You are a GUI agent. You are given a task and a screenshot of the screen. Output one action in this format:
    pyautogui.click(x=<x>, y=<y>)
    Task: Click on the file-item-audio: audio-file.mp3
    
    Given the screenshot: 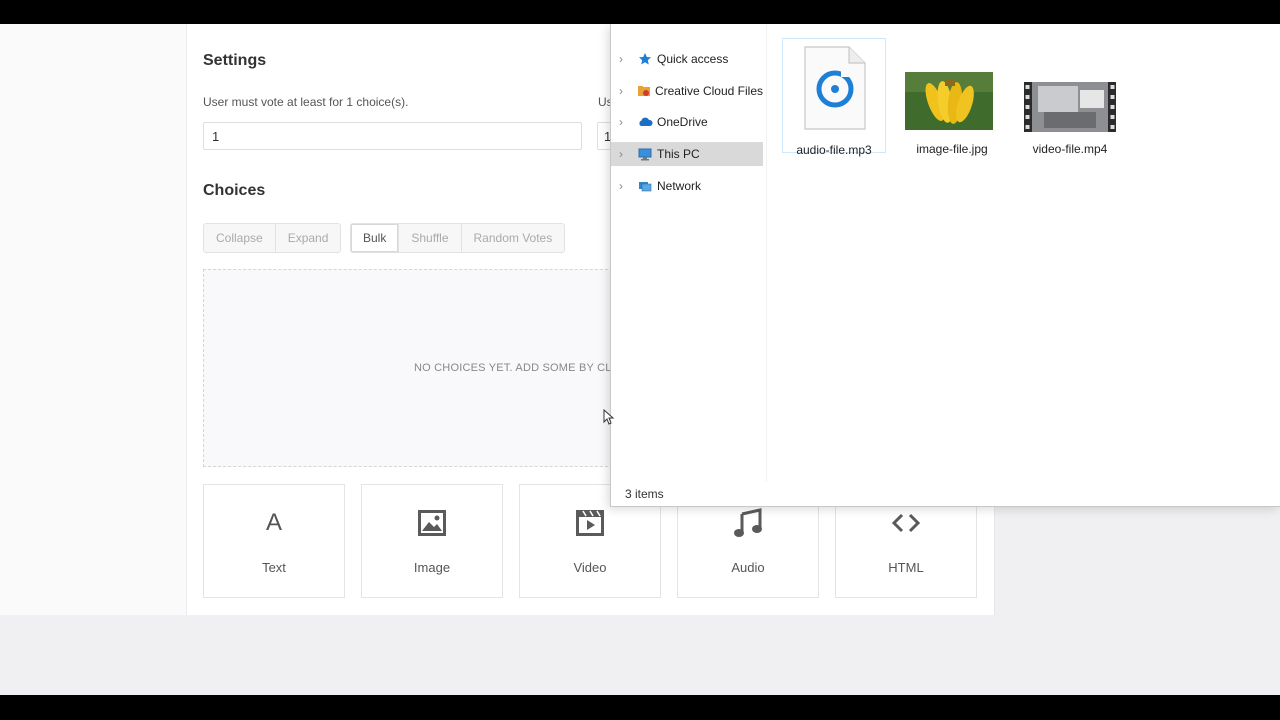 What is the action you would take?
    pyautogui.click(x=834, y=97)
    